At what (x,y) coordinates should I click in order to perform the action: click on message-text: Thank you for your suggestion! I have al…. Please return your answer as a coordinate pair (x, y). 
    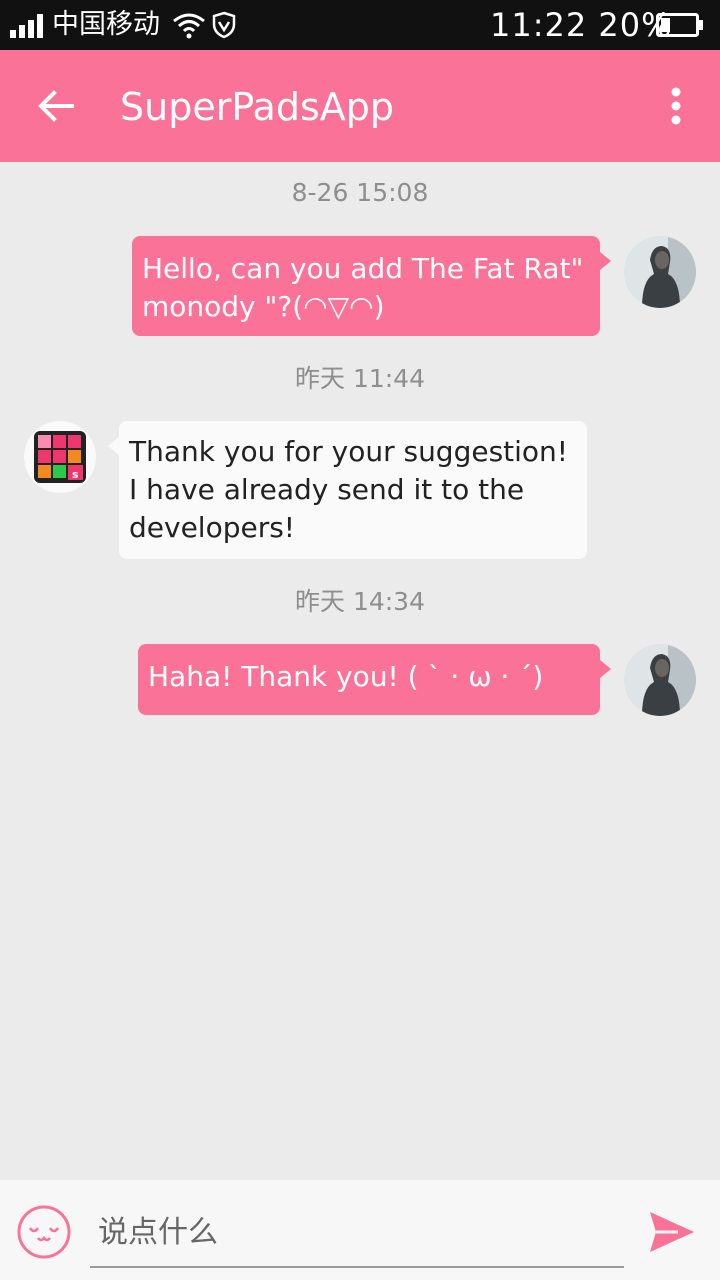
    Looking at the image, I should click on (349, 489).